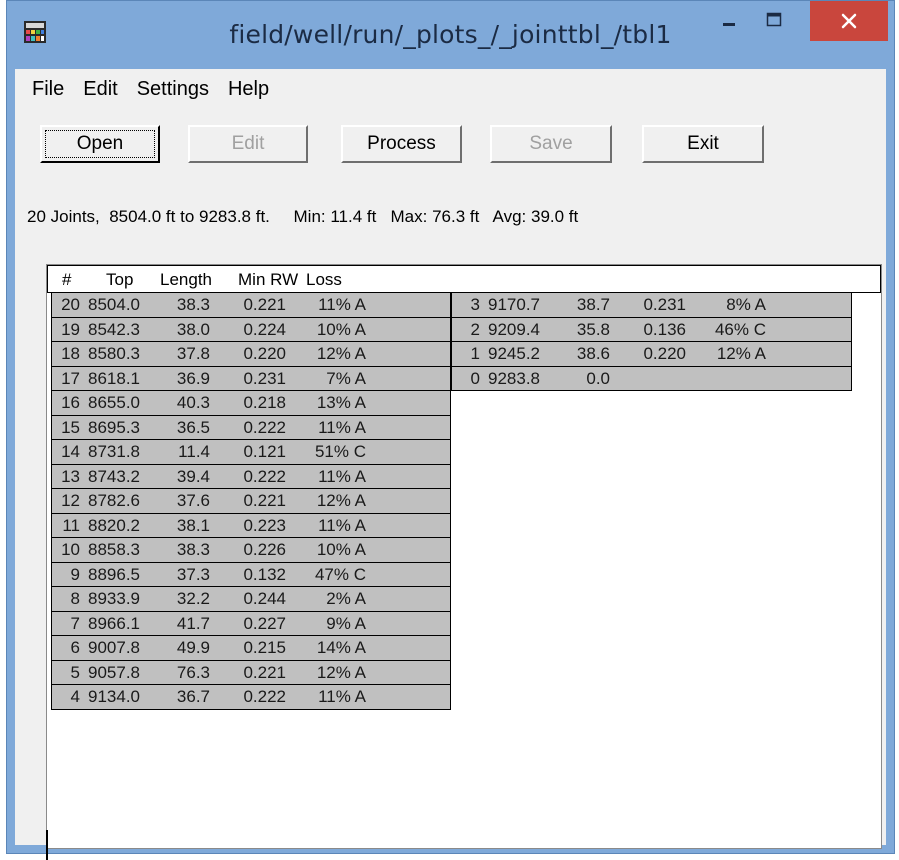 The height and width of the screenshot is (860, 899). What do you see at coordinates (264, 476) in the screenshot?
I see `cell-min-rw: 0.222` at bounding box center [264, 476].